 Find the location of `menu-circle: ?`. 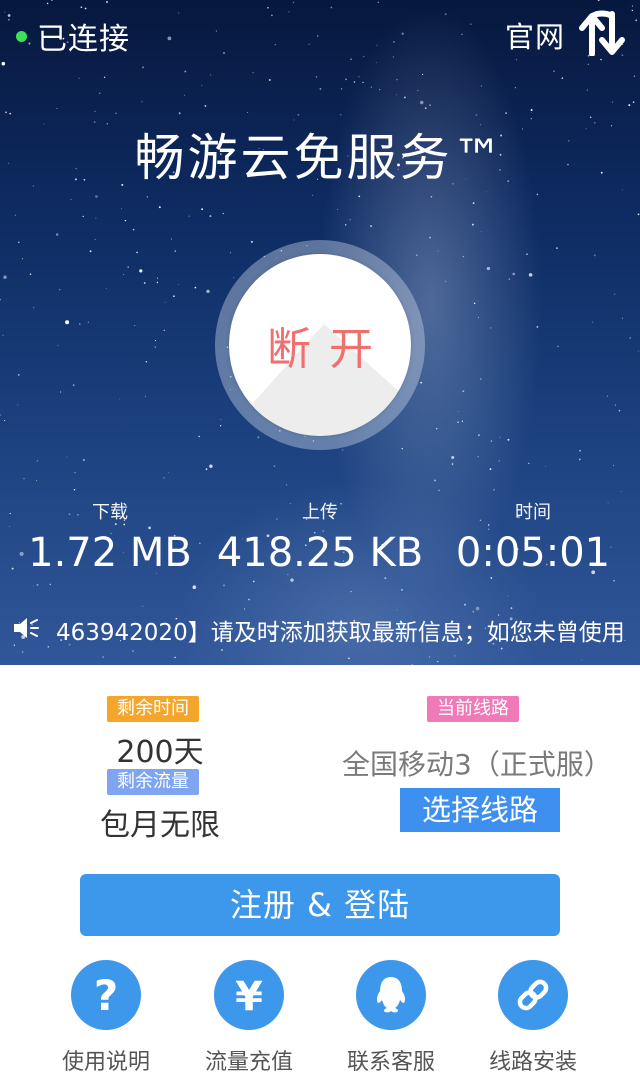

menu-circle: ? is located at coordinates (106, 995).